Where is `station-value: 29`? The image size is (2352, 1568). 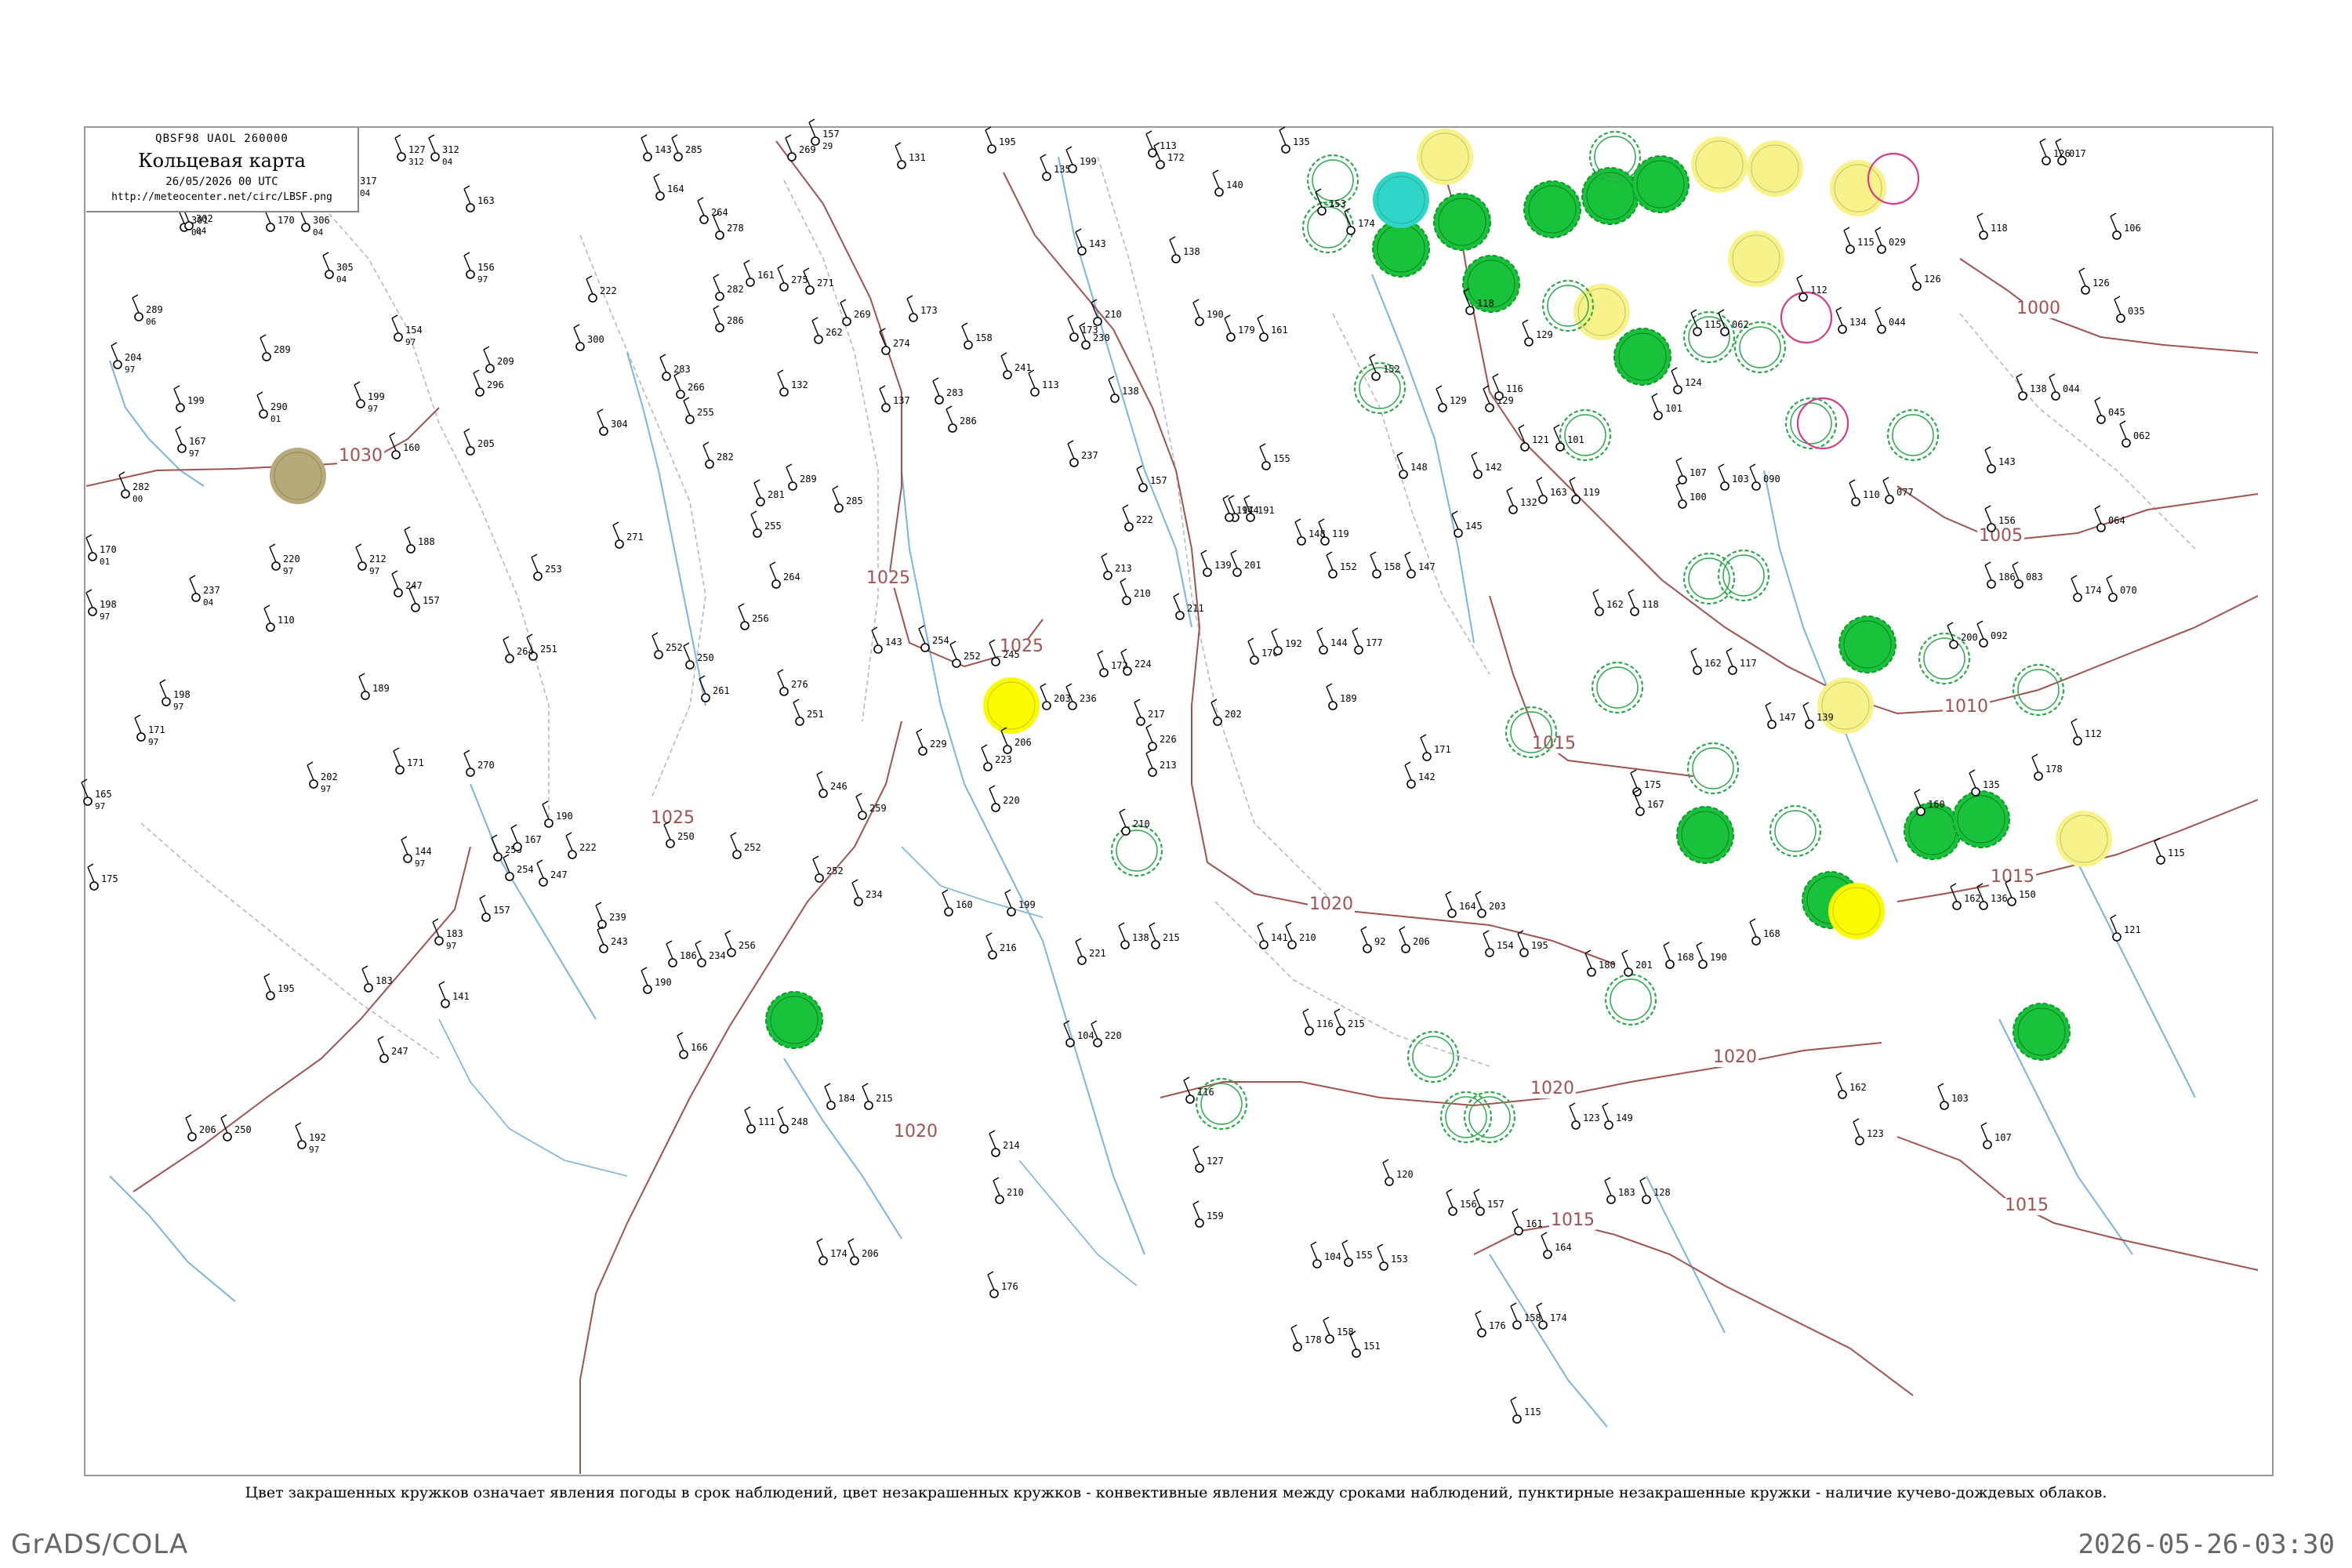
station-value: 29 is located at coordinates (828, 146).